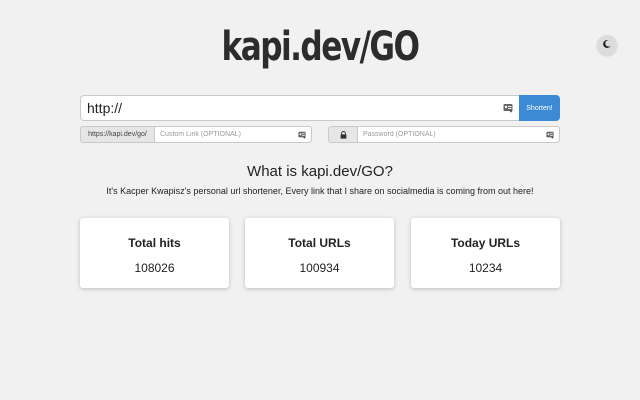  I want to click on custom-link-field, so click(233, 134).